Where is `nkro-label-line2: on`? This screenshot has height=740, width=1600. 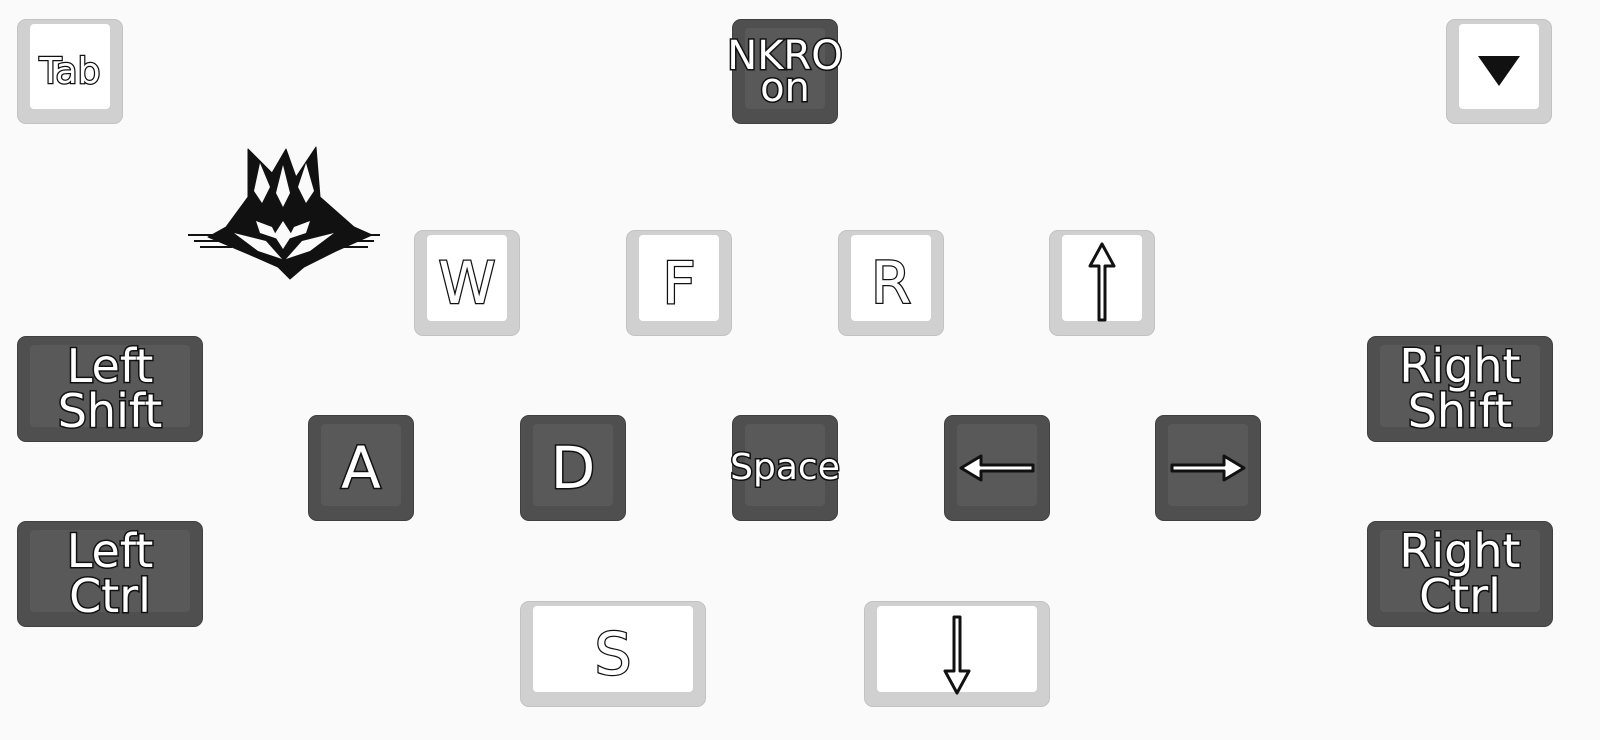
nkro-label-line2: on is located at coordinates (785, 87).